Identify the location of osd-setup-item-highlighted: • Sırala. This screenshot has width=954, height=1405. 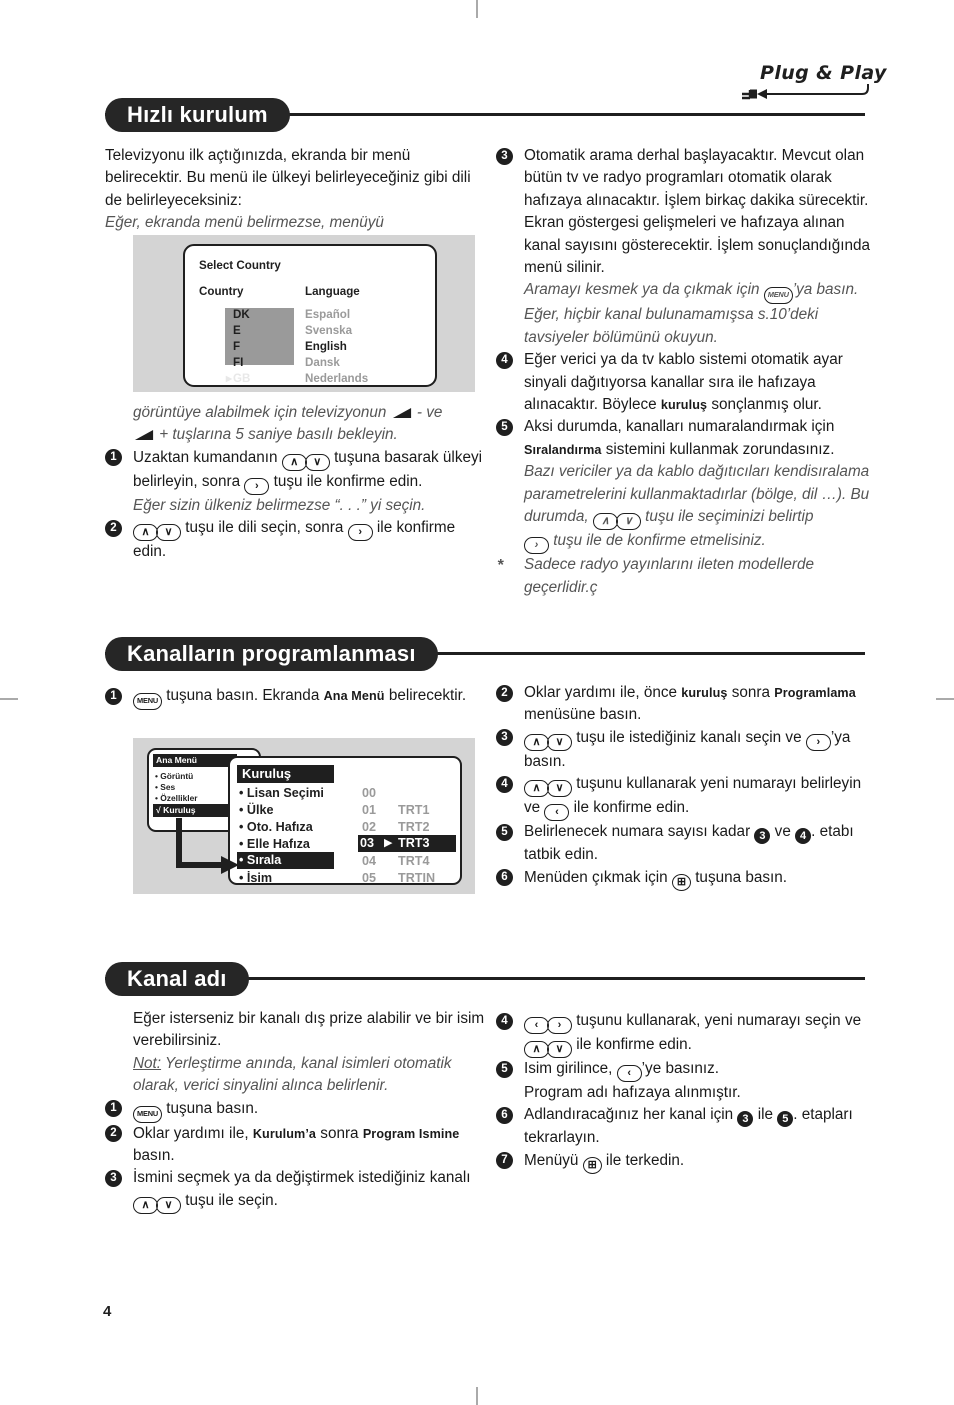
(285, 860).